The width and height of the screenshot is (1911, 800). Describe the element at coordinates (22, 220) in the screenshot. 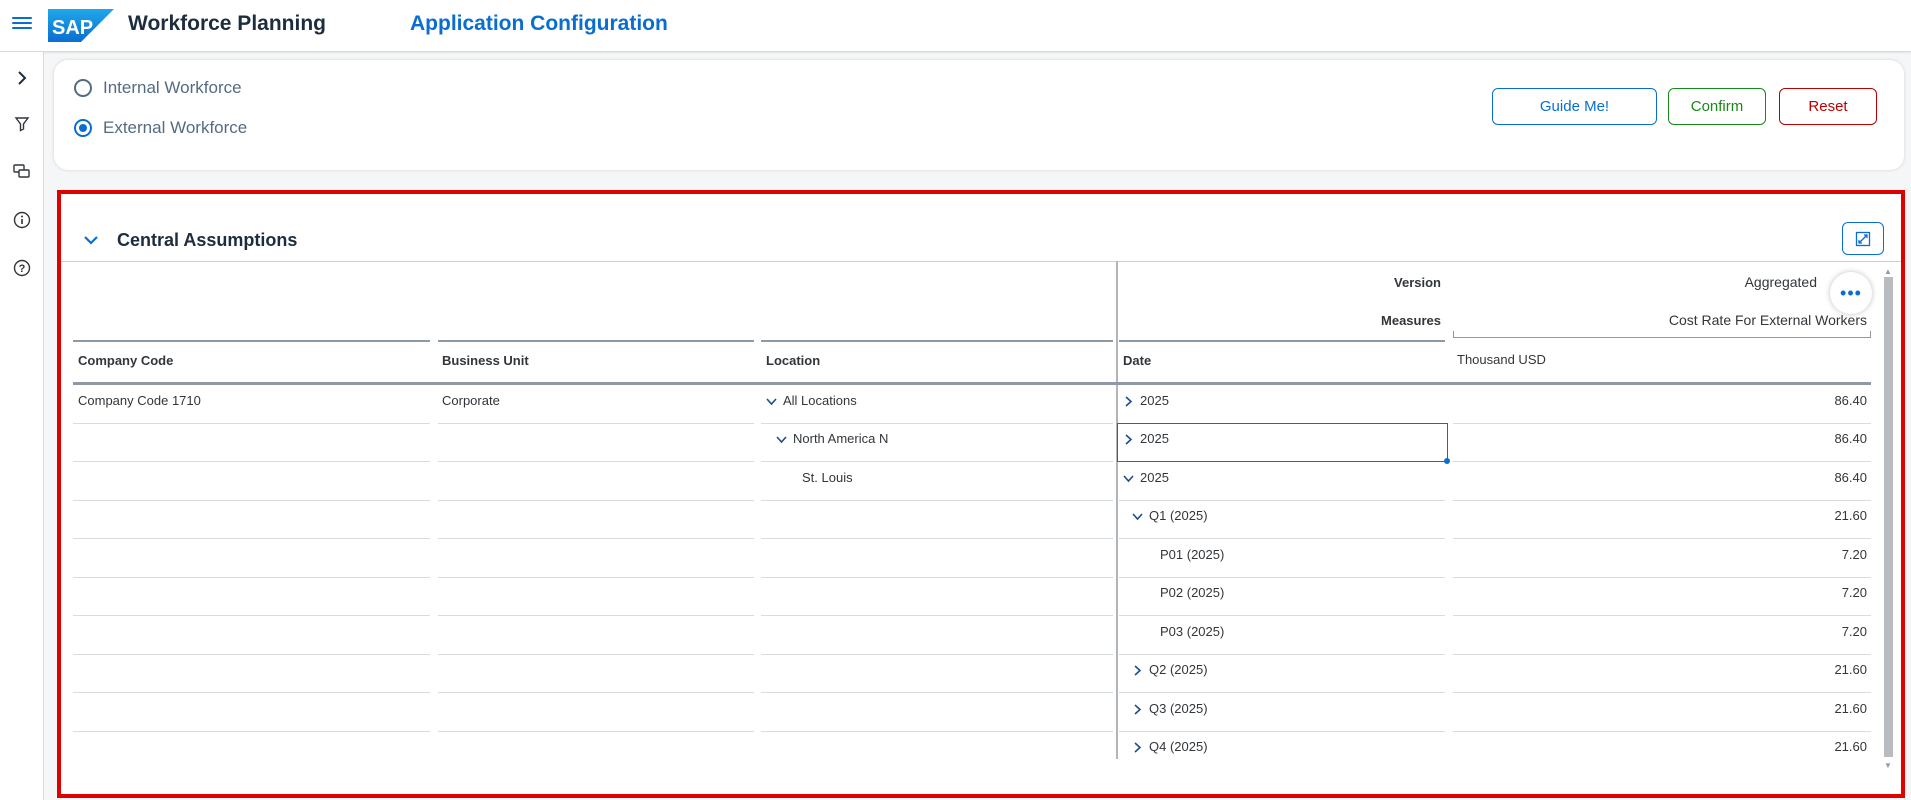

I see `info-icon` at that location.